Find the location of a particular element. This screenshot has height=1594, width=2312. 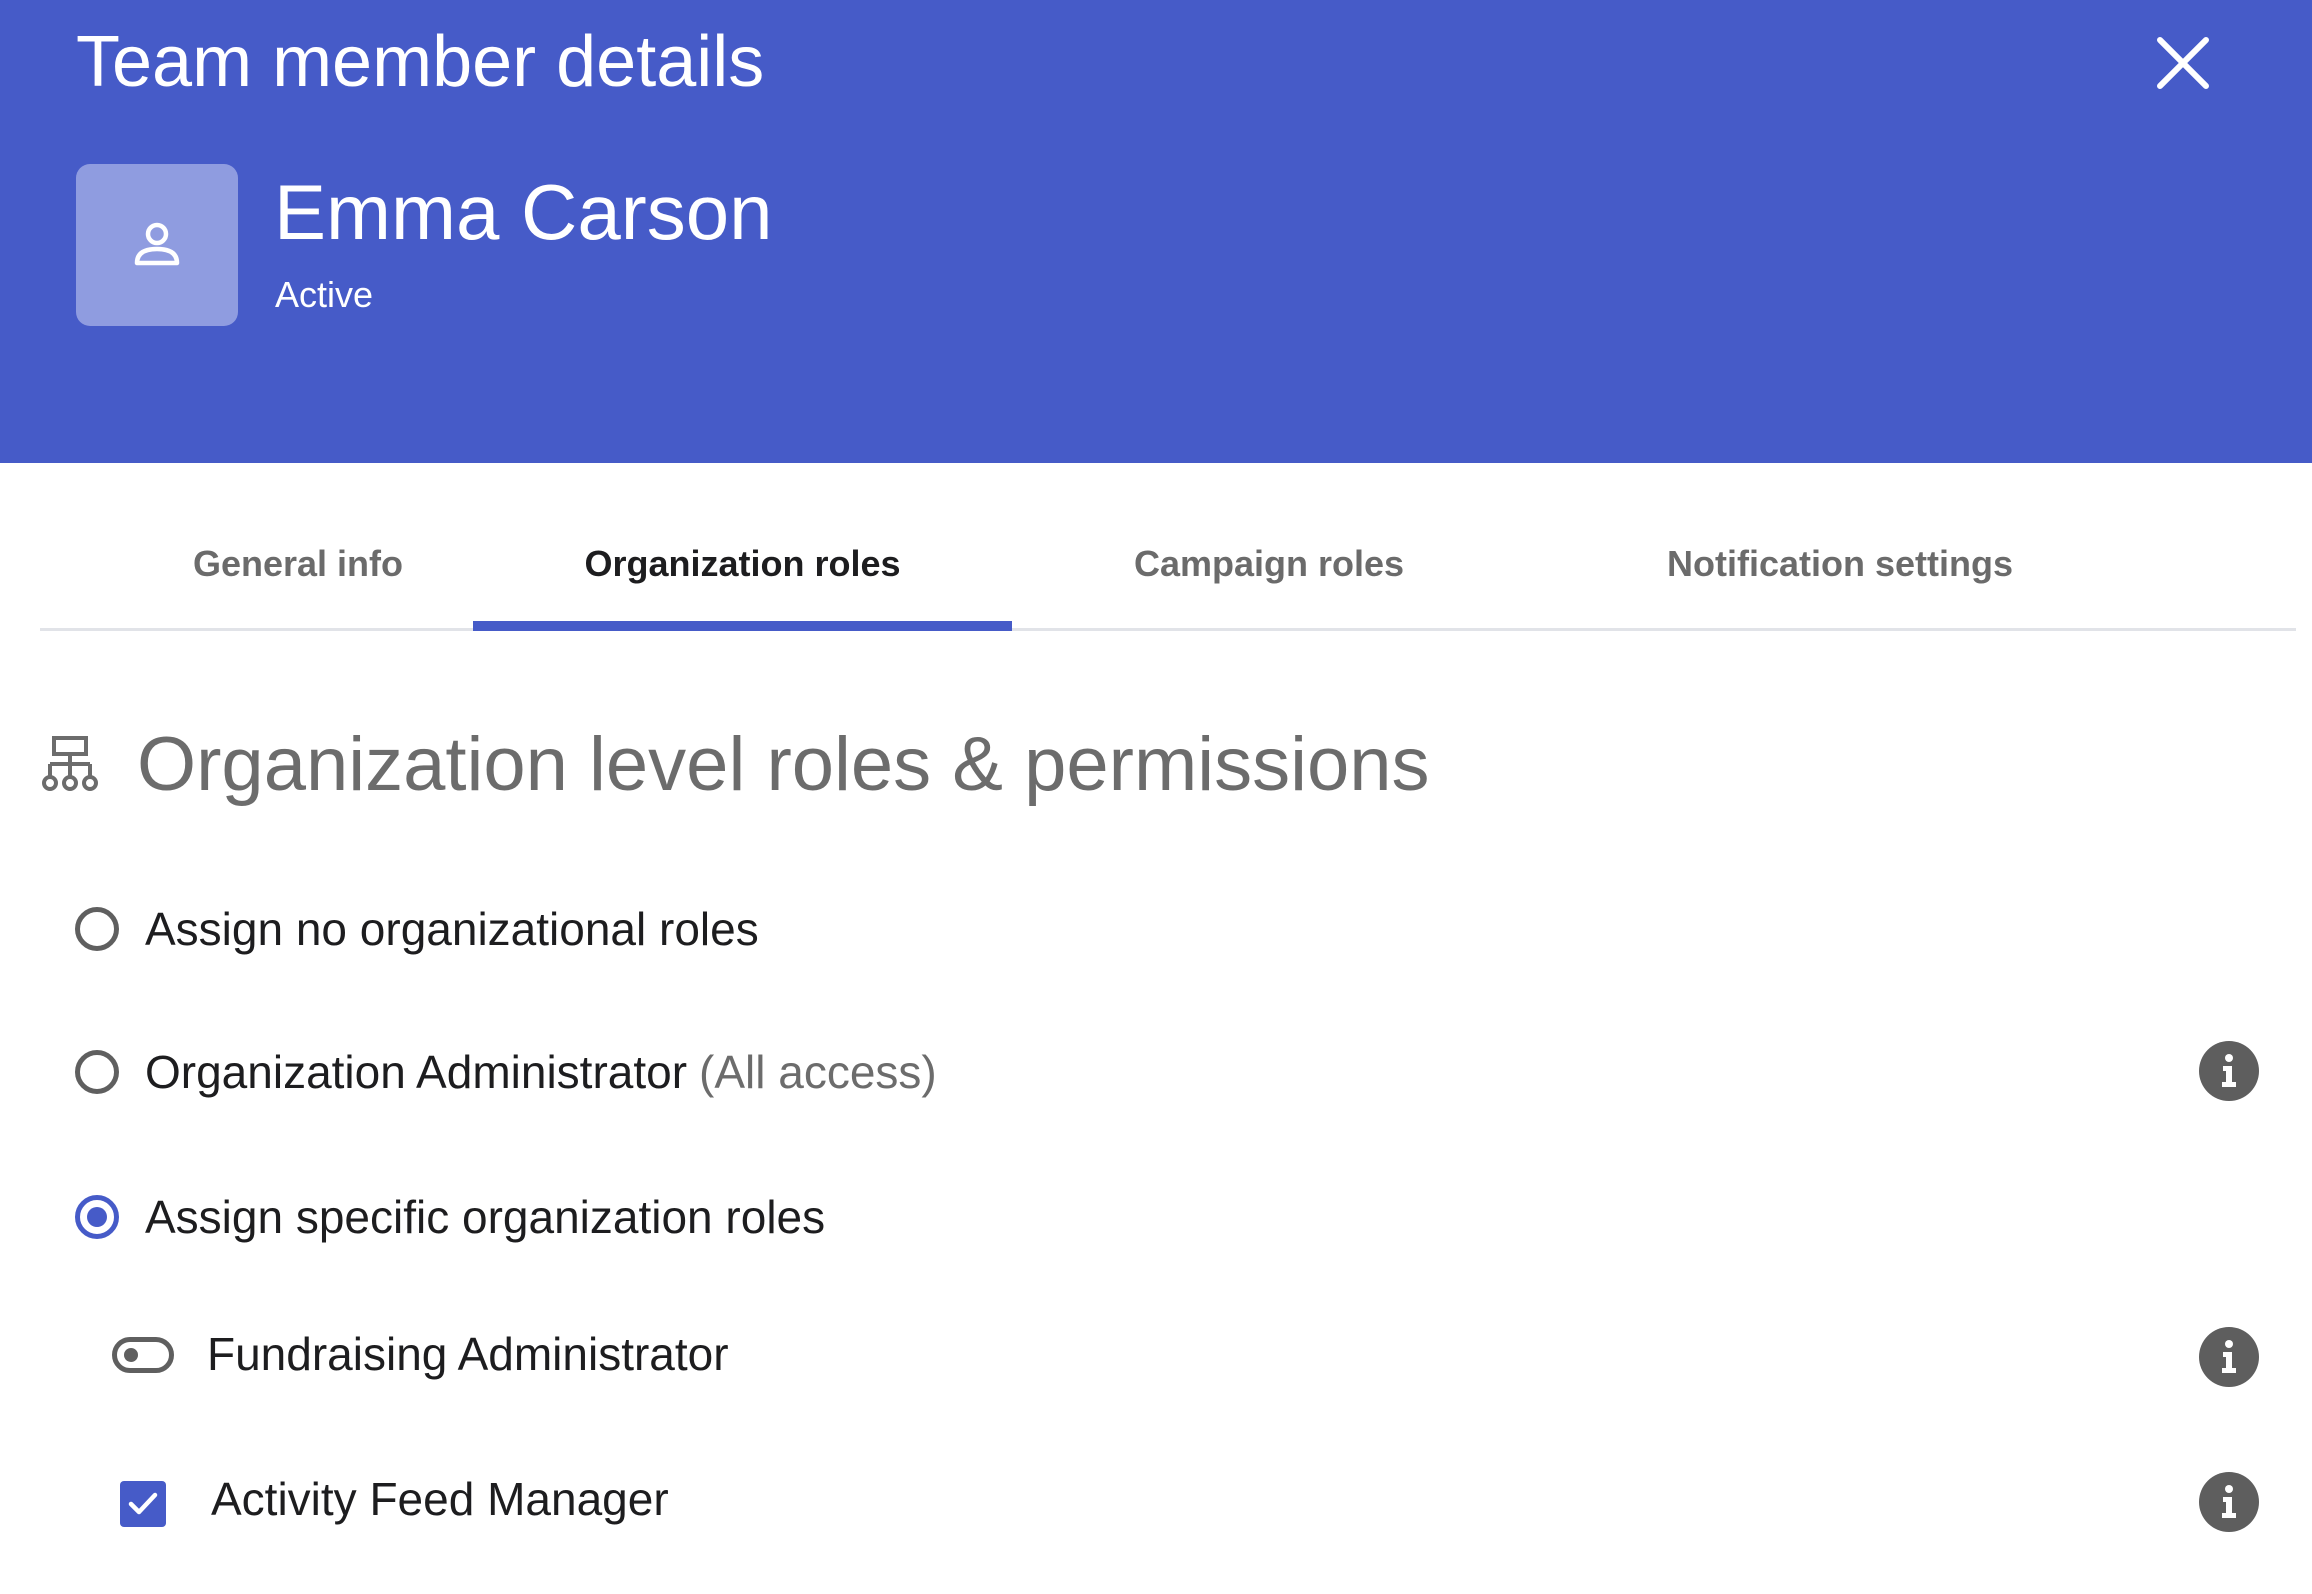

option-no-roles: Assign no organizational roles is located at coordinates (417, 929).